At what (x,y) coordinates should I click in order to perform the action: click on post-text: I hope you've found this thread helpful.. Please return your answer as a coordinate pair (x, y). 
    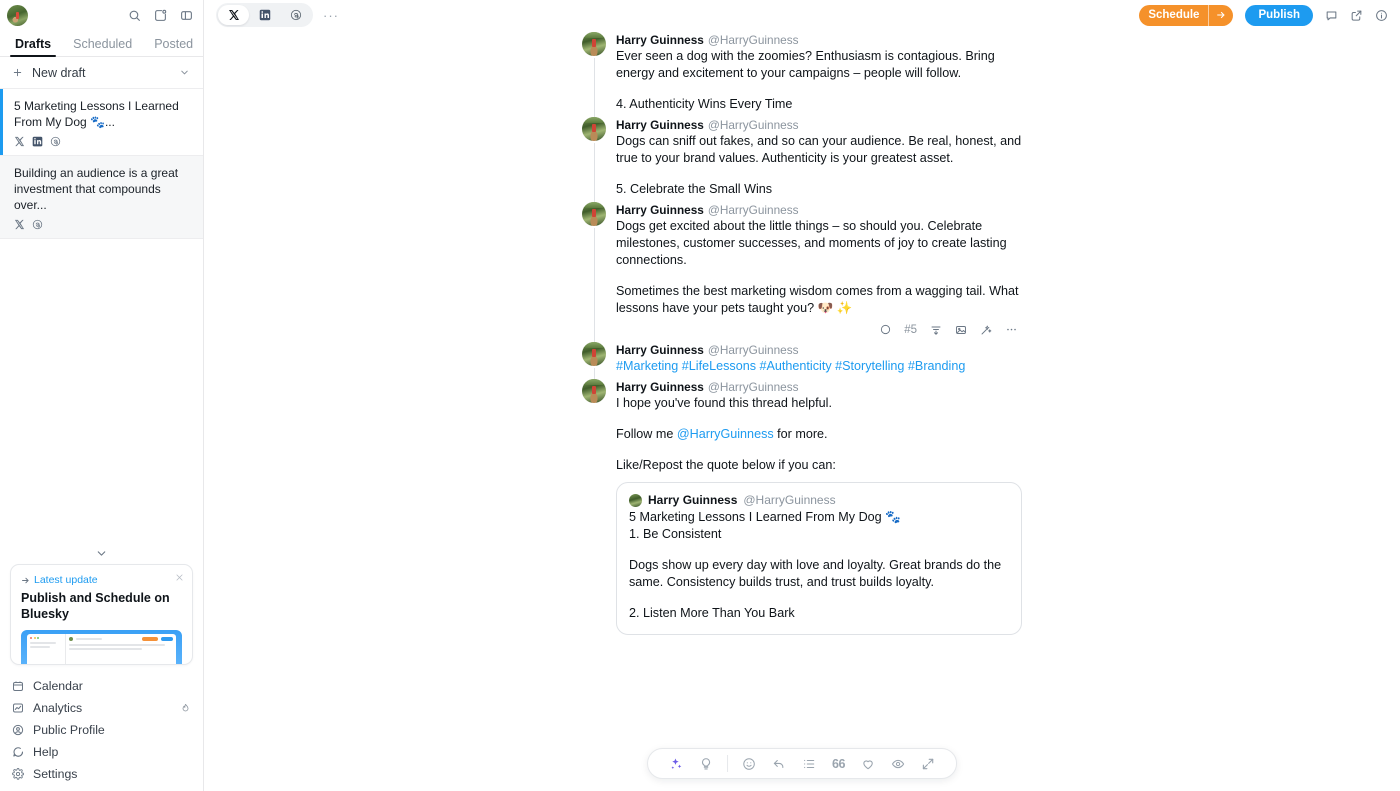
    Looking at the image, I should click on (819, 403).